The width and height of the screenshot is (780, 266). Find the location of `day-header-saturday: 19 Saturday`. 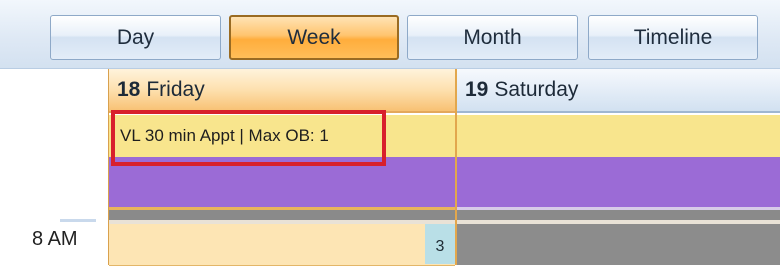

day-header-saturday: 19 Saturday is located at coordinates (618, 91).